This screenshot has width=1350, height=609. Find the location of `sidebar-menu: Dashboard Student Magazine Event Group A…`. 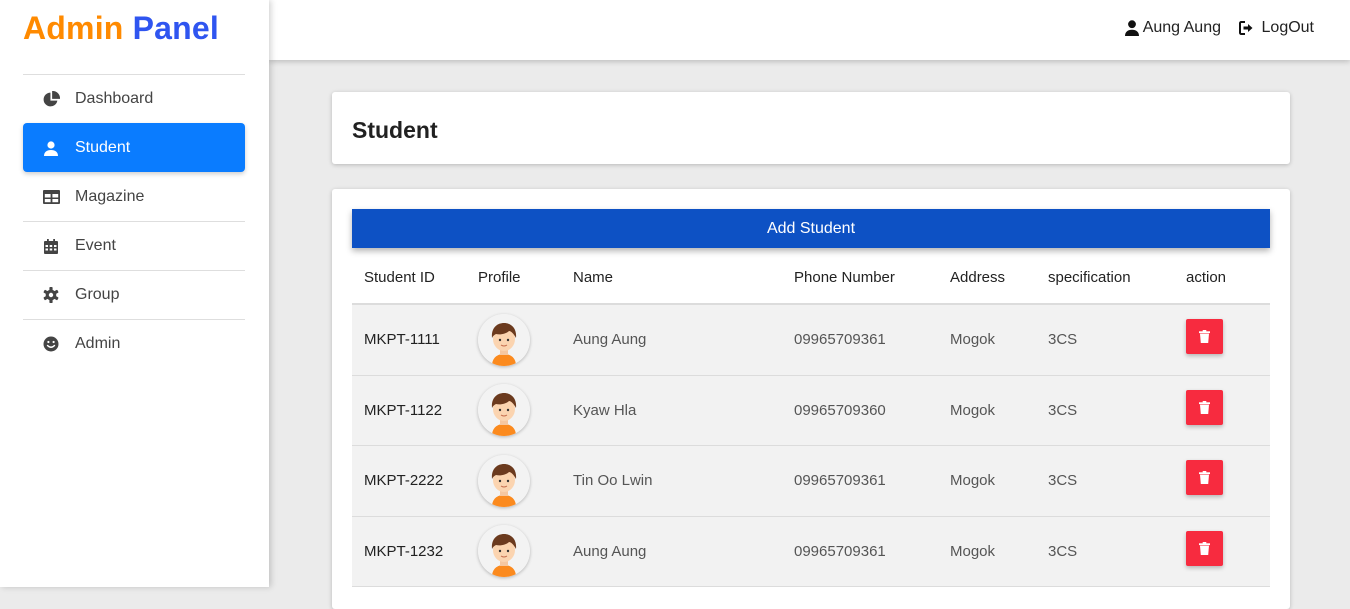

sidebar-menu: Dashboard Student Magazine Event Group A… is located at coordinates (134, 221).